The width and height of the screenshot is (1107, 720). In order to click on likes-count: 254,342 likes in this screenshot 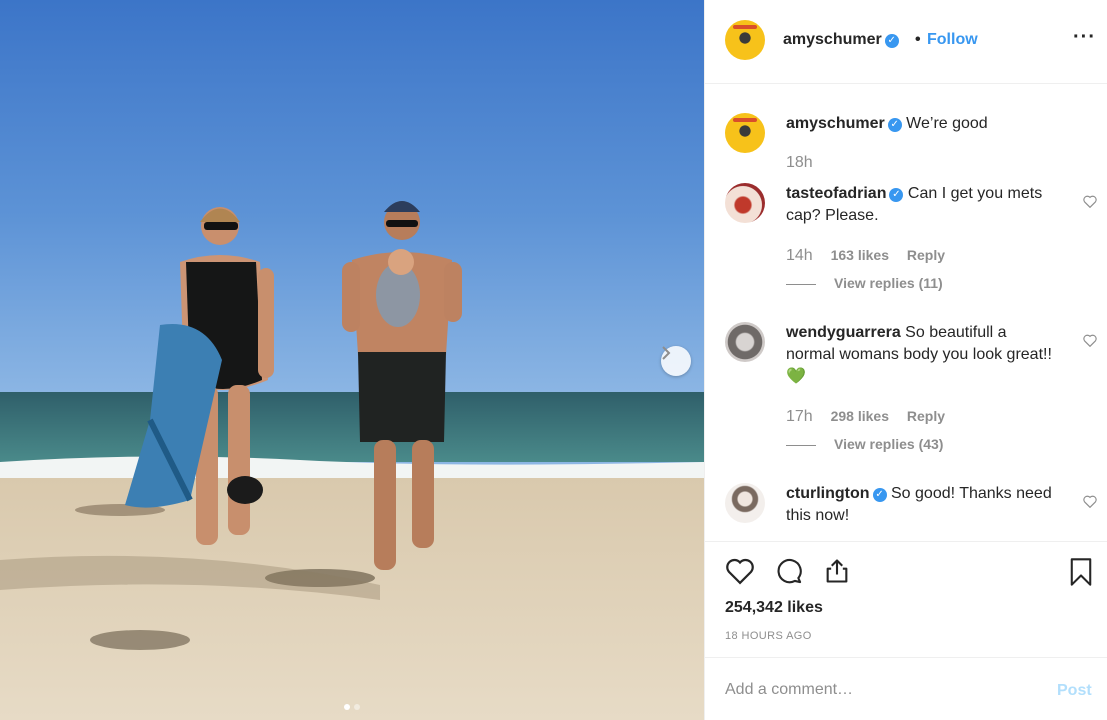, I will do `click(774, 608)`.